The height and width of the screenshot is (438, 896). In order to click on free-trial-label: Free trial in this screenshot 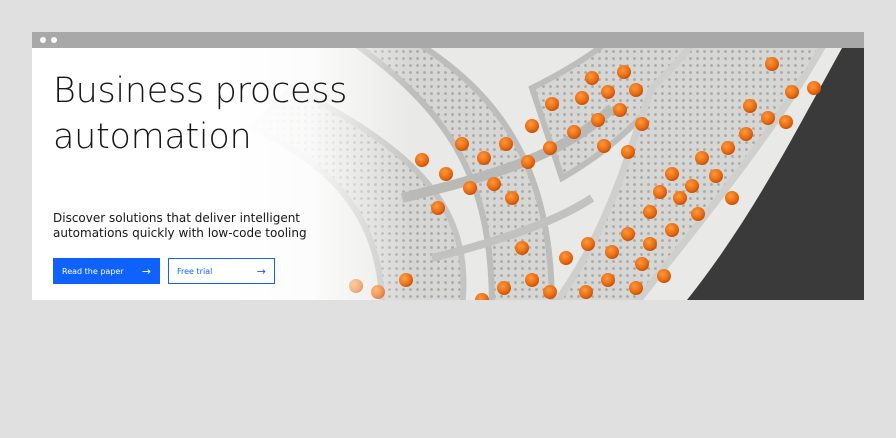, I will do `click(195, 271)`.